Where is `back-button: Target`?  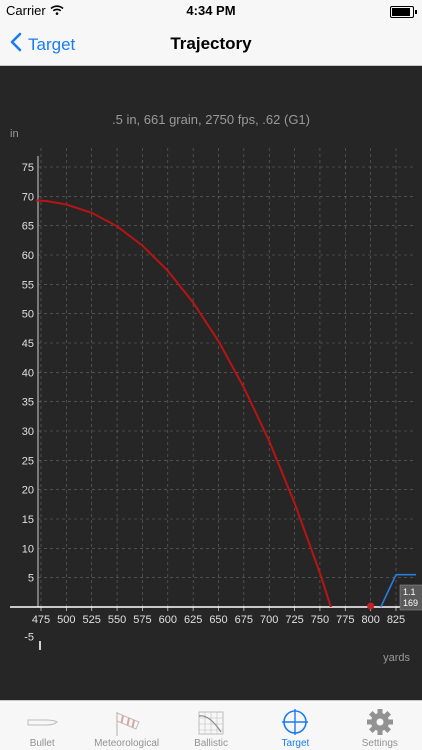 back-button: Target is located at coordinates (42, 44).